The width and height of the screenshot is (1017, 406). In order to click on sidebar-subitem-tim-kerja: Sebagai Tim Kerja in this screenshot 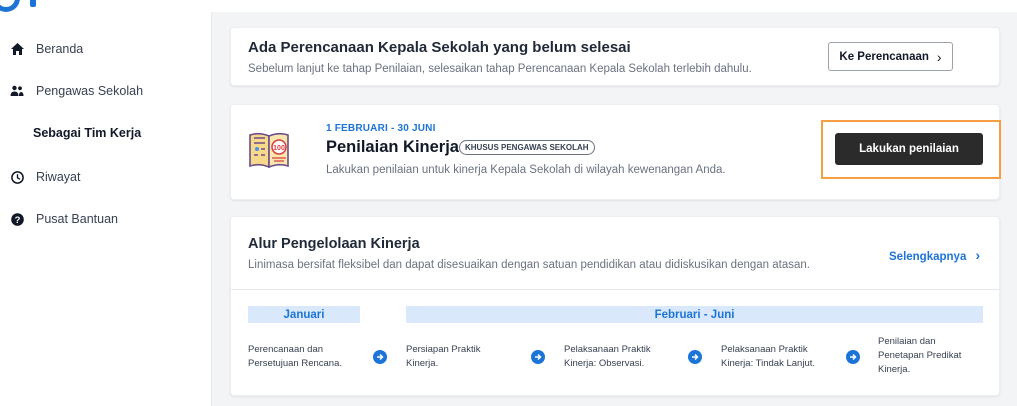, I will do `click(87, 133)`.